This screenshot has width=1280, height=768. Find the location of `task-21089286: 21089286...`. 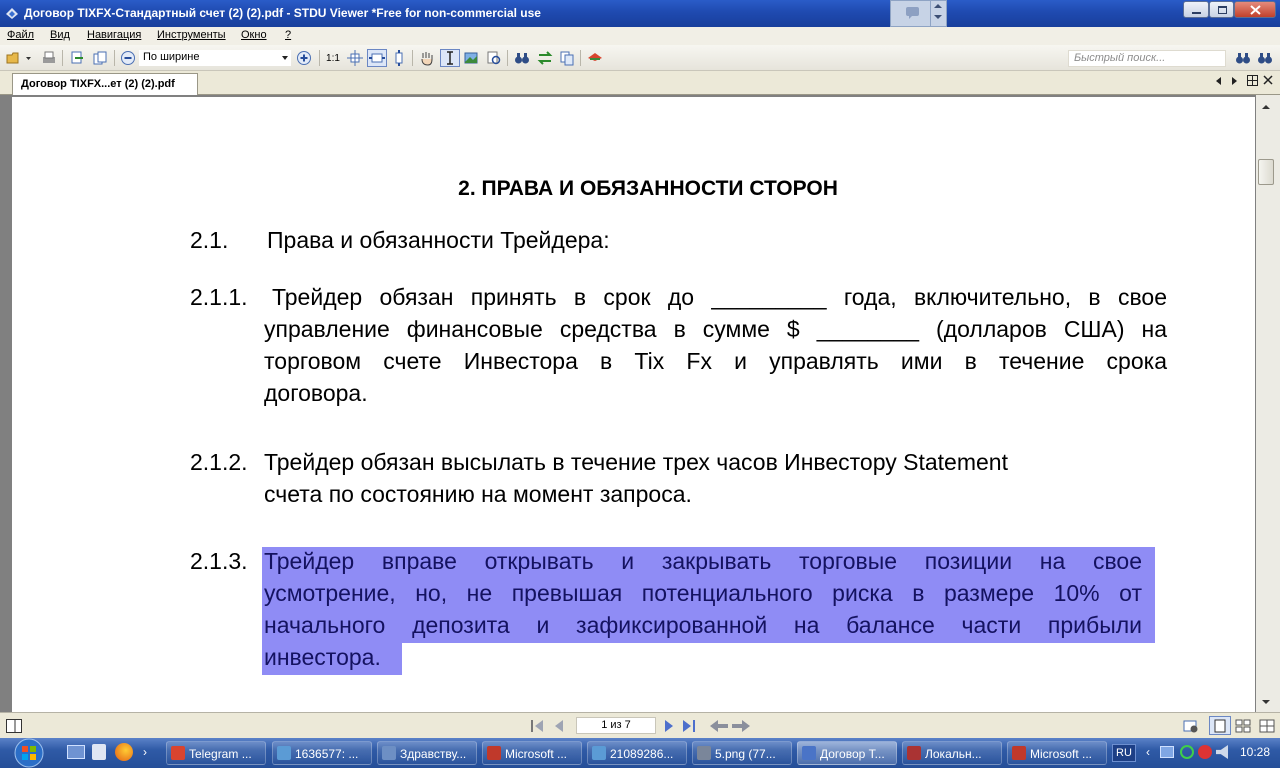

task-21089286: 21089286... is located at coordinates (637, 753).